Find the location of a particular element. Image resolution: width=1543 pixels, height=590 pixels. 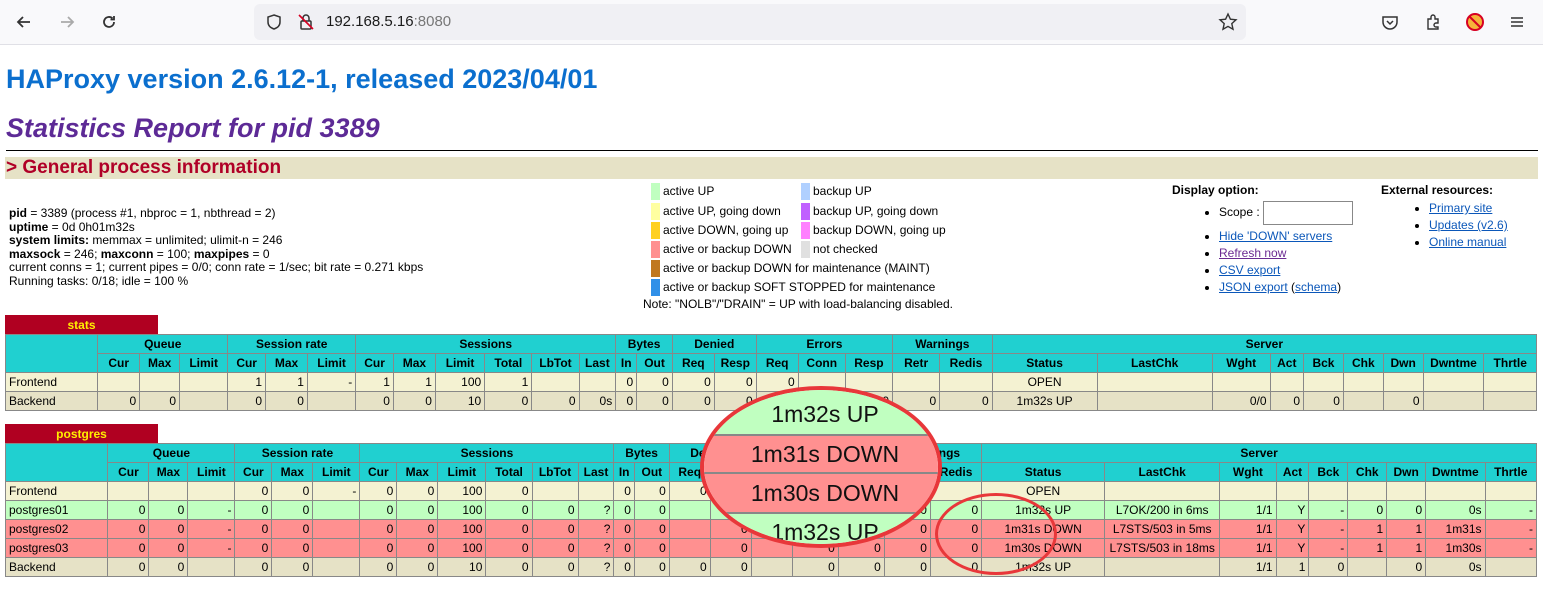

header-cell: Req is located at coordinates (777, 363).